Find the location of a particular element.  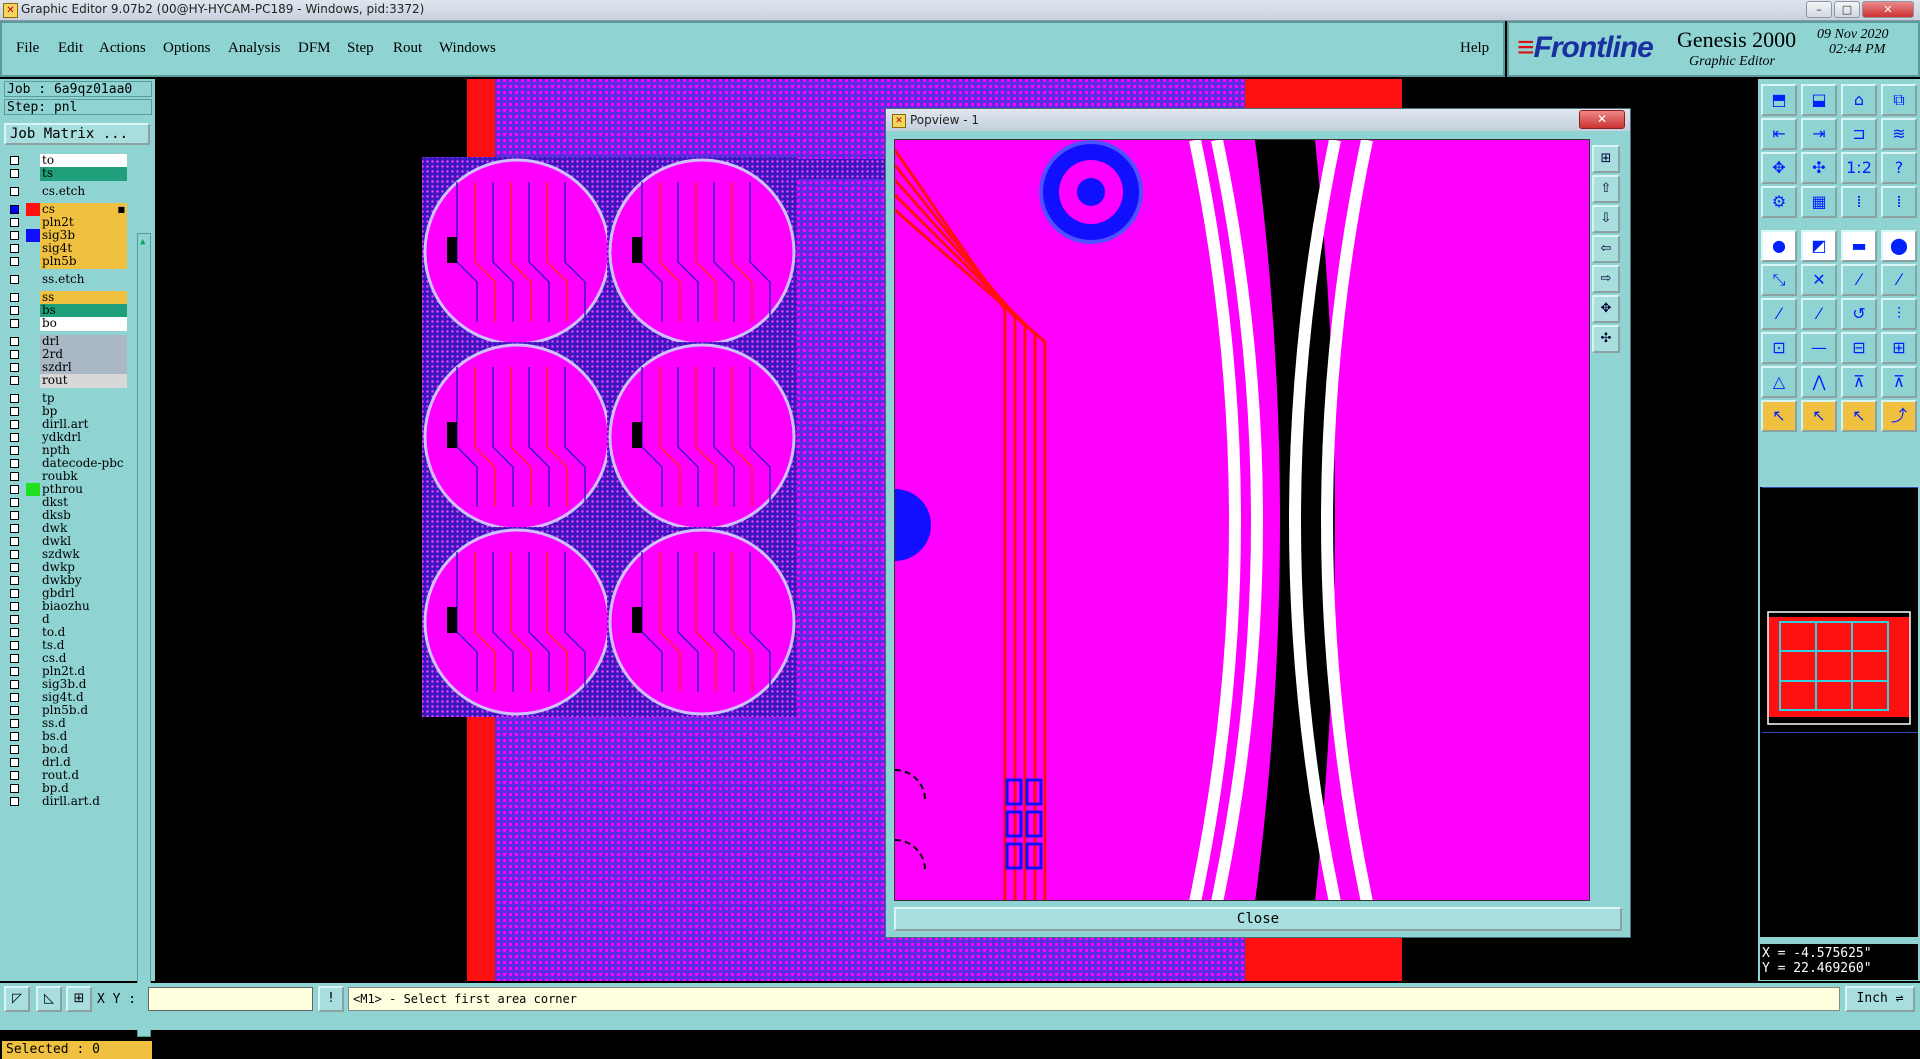

layer-row: cs.d is located at coordinates (66, 659).